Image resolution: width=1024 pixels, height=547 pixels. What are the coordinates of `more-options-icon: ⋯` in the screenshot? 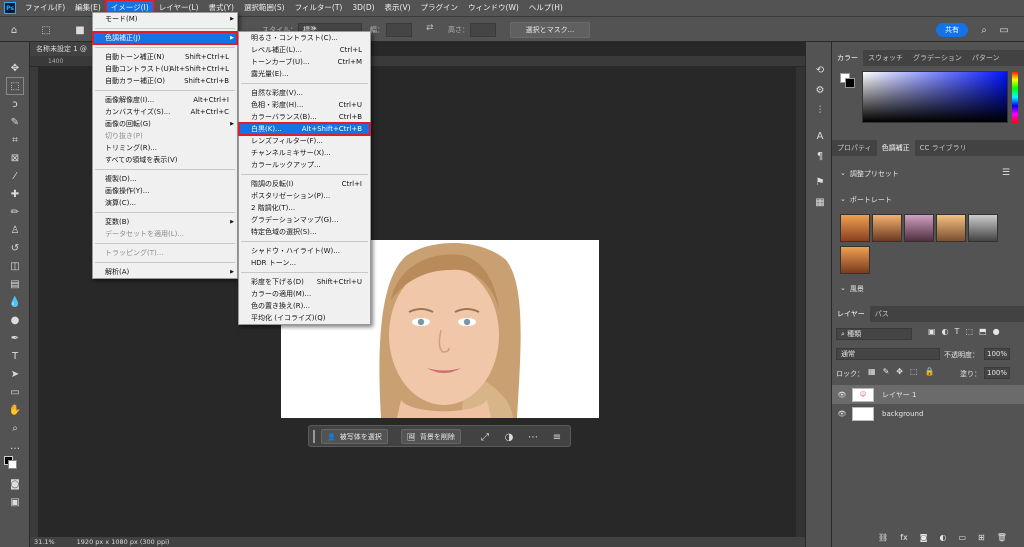 It's located at (533, 437).